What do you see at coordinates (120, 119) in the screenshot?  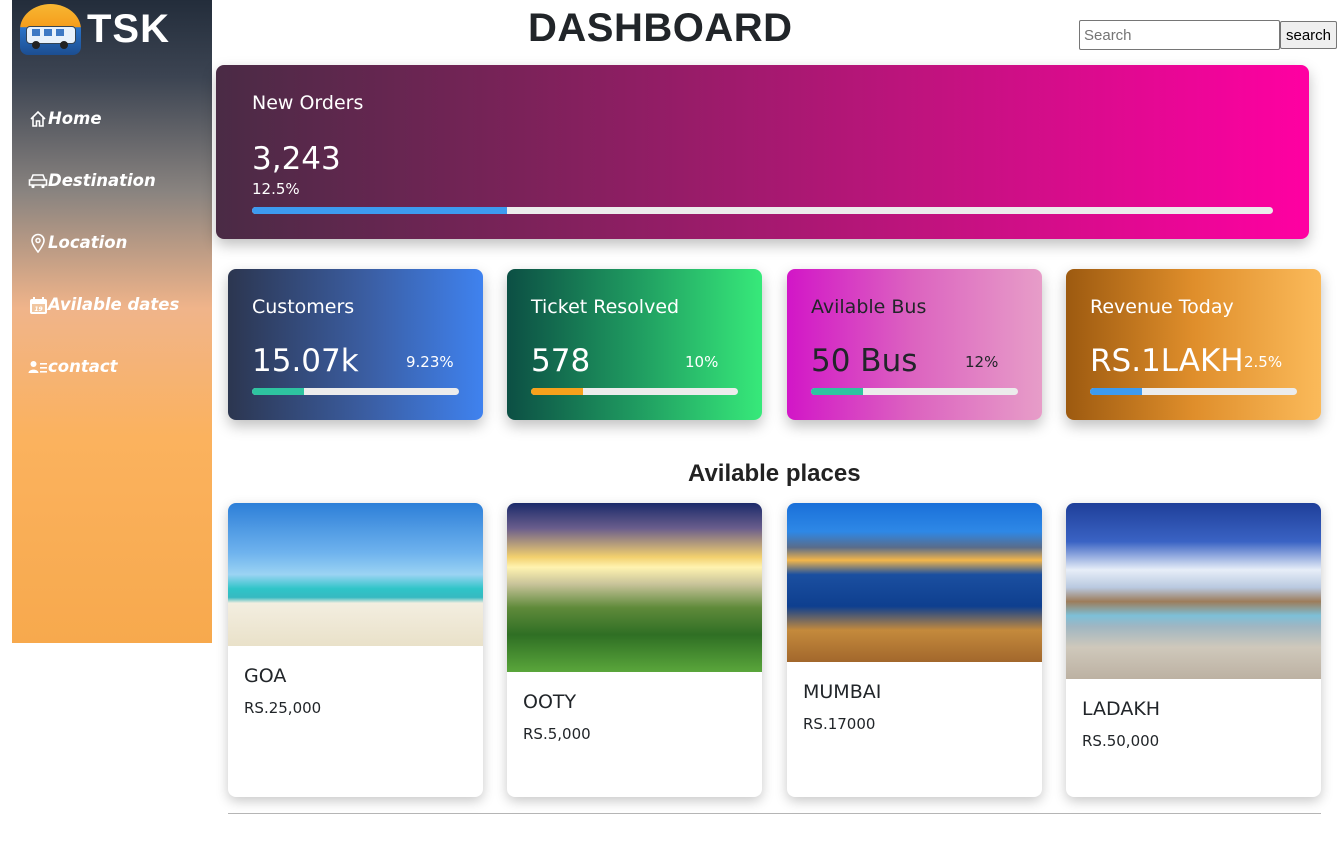 I see `sidebar-item-home: Home` at bounding box center [120, 119].